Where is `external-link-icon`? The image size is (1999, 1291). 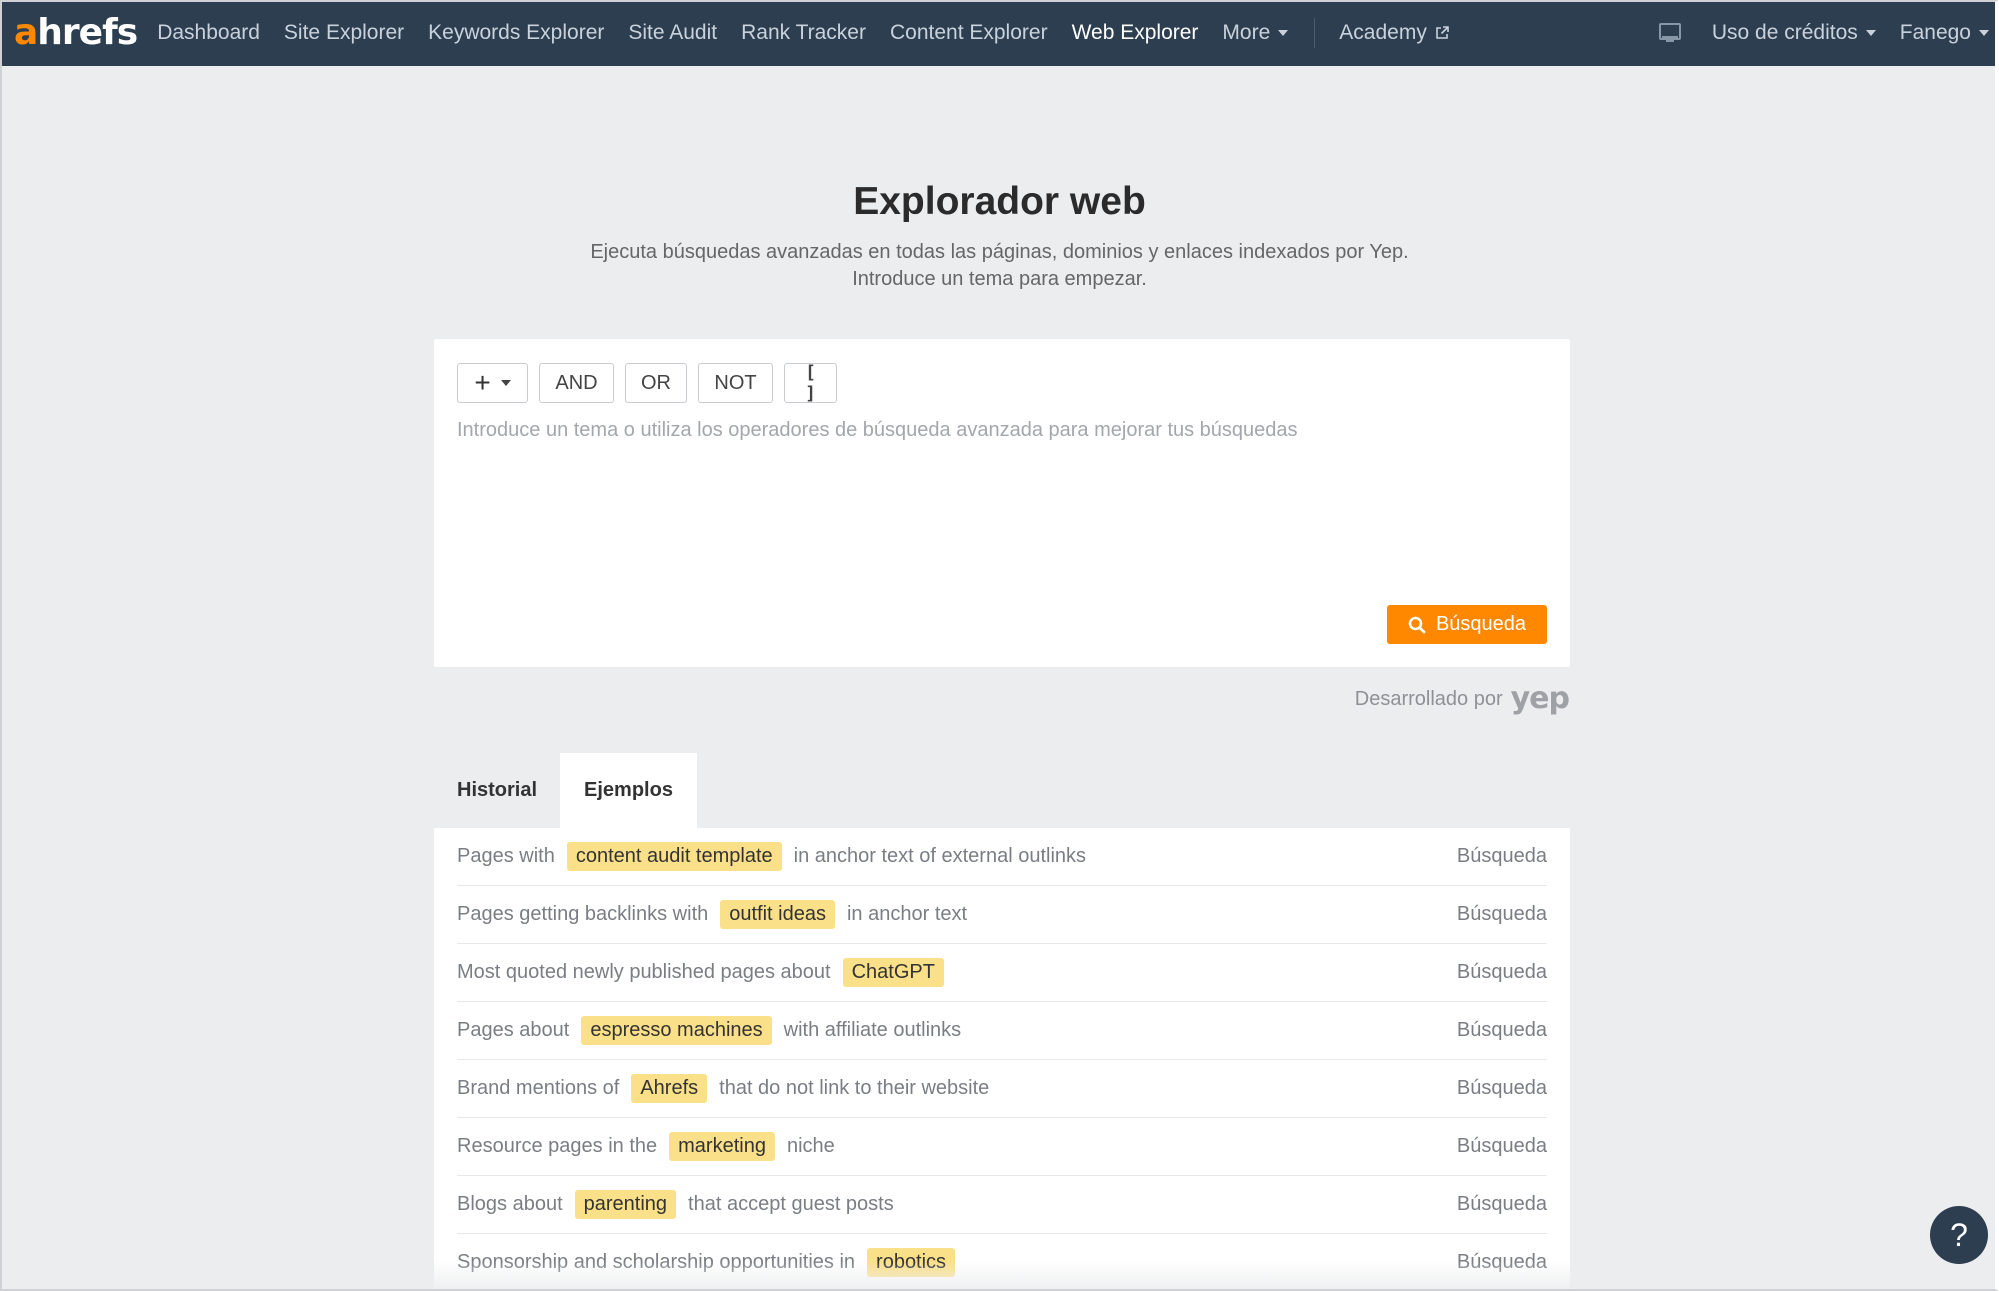 external-link-icon is located at coordinates (1442, 32).